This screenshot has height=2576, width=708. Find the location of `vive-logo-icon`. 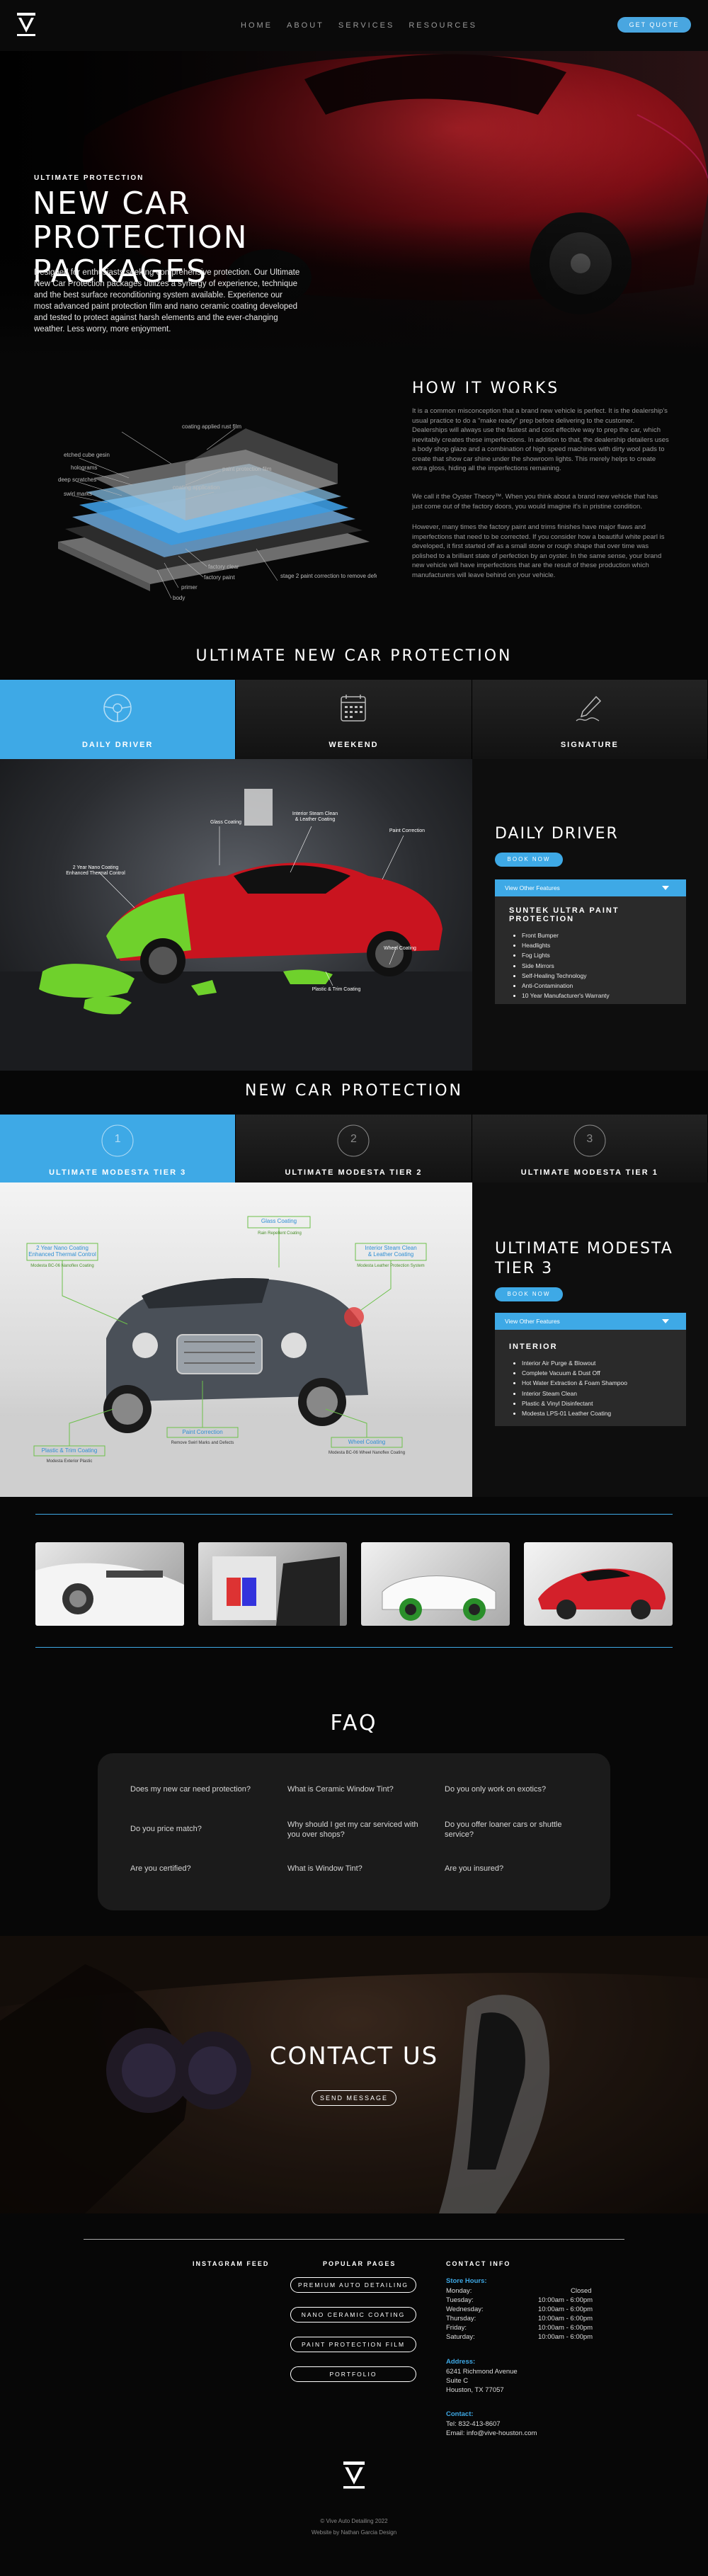

vive-logo-icon is located at coordinates (26, 25).